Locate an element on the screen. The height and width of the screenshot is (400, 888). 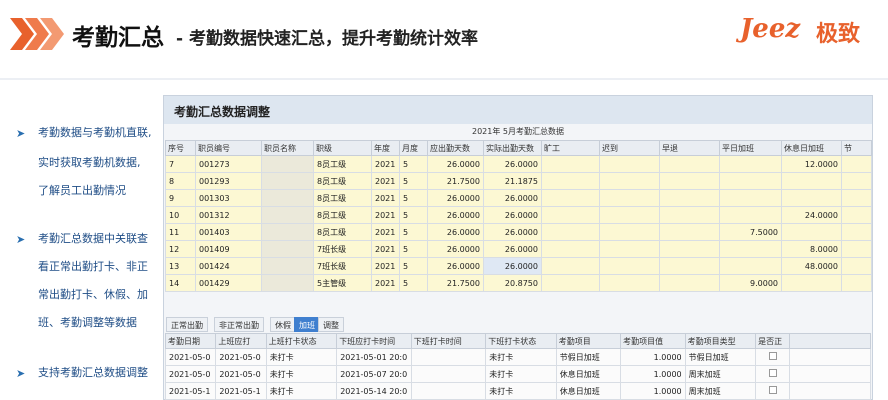
table-row: 8 001293 8员工级 2021 5 21.7500 21.1875 is located at coordinates (518, 181).